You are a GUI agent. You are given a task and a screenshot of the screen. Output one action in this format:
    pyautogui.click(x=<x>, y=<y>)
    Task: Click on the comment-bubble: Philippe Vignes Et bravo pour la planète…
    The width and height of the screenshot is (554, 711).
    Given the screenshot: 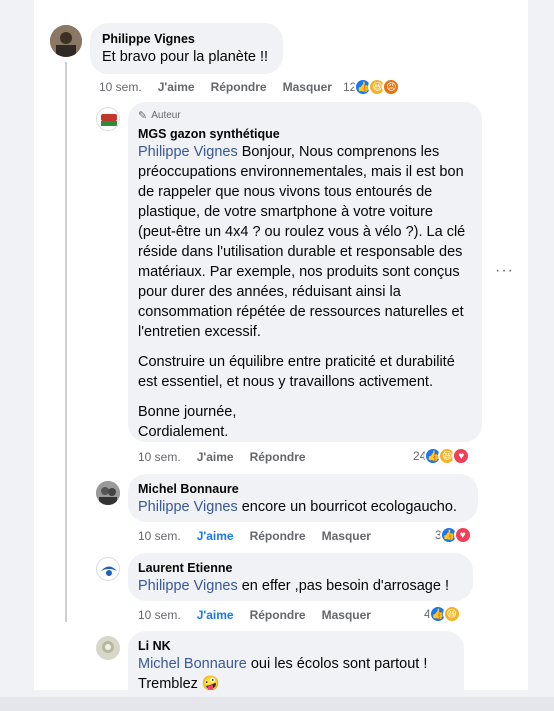 What is the action you would take?
    pyautogui.click(x=186, y=48)
    